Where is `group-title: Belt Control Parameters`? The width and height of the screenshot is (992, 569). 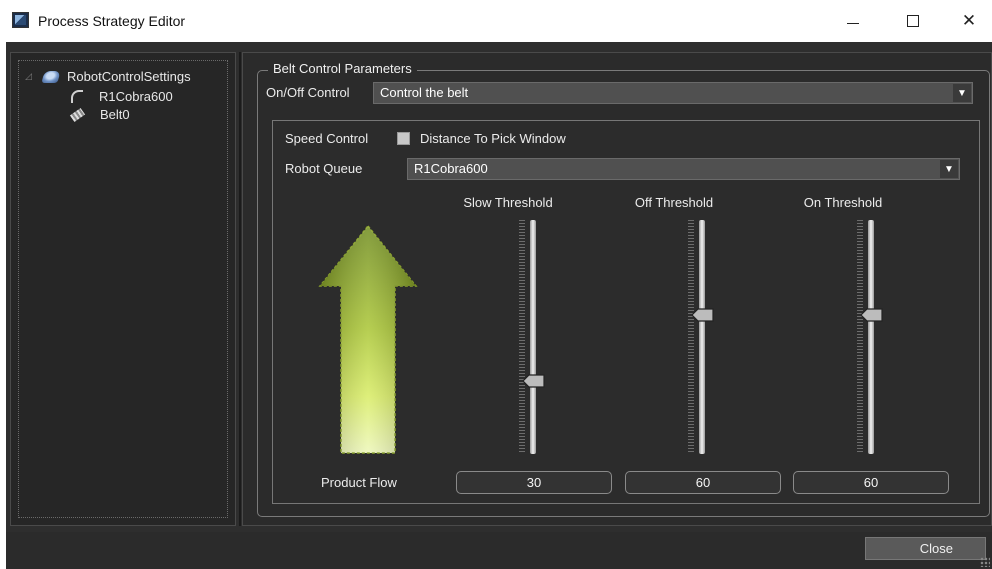 group-title: Belt Control Parameters is located at coordinates (342, 68).